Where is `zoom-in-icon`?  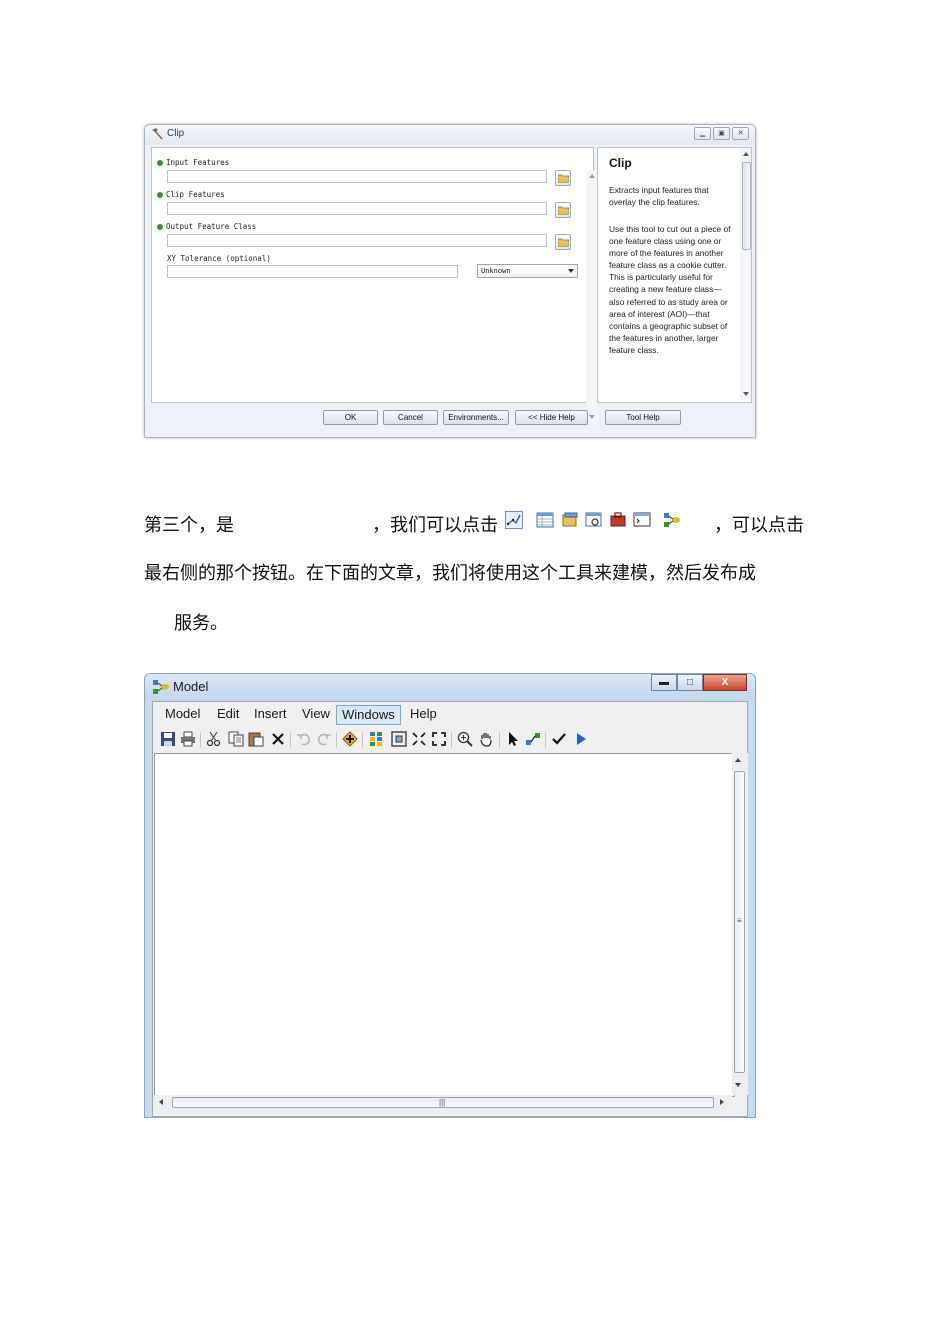 zoom-in-icon is located at coordinates (465, 739).